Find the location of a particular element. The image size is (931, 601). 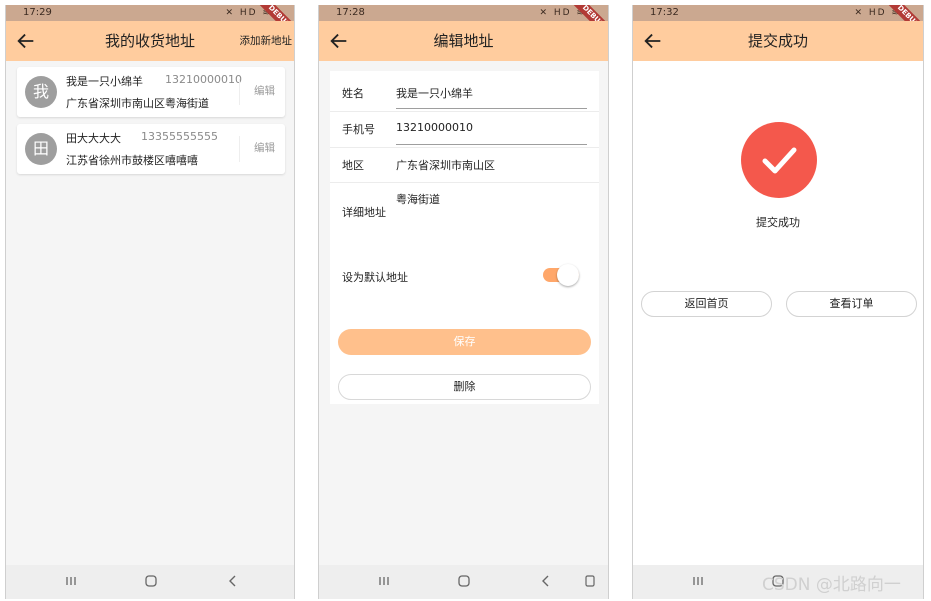

rotate-screen-icon is located at coordinates (590, 581).